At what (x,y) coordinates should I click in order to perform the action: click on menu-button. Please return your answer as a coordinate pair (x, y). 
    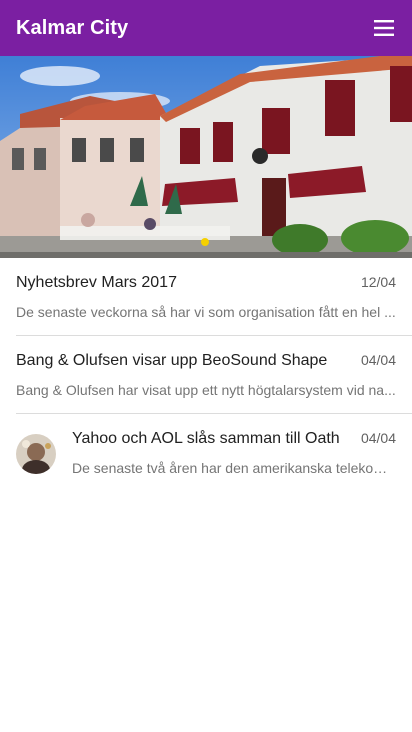
    Looking at the image, I should click on (384, 28).